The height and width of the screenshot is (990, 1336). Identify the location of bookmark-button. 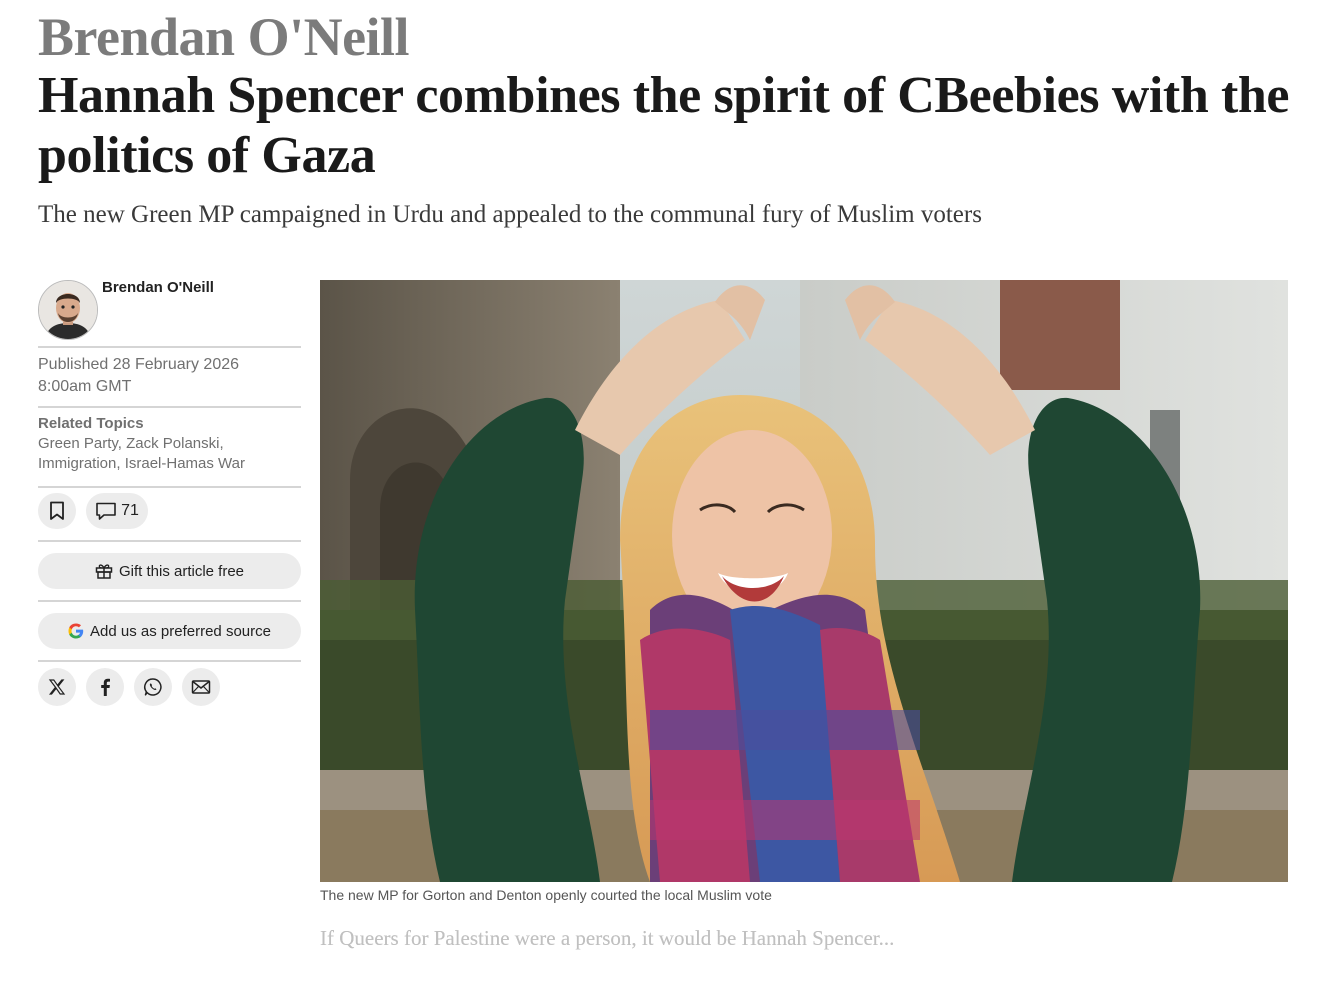
(57, 511).